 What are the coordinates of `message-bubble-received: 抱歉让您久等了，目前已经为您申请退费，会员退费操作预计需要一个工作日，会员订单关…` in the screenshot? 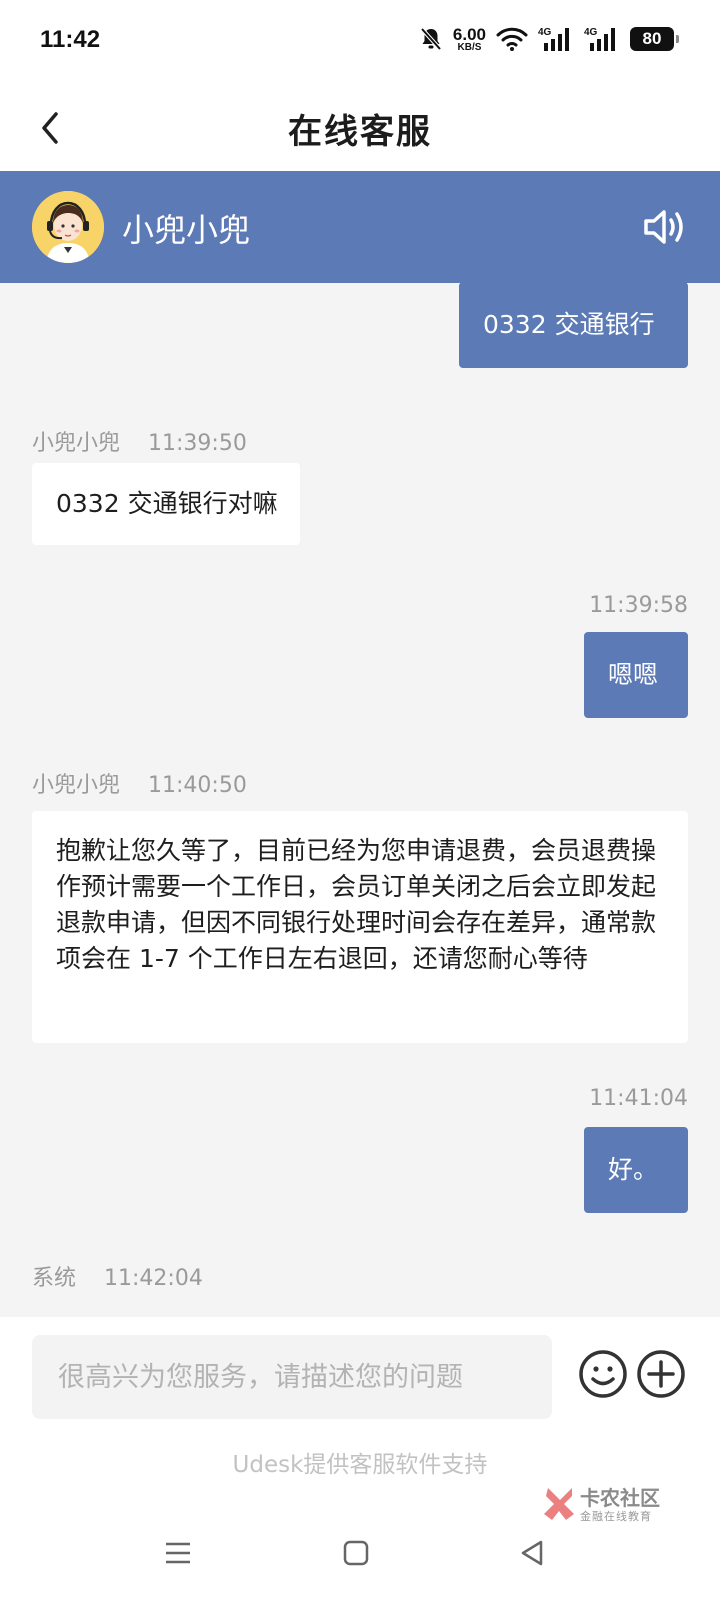 It's located at (360, 927).